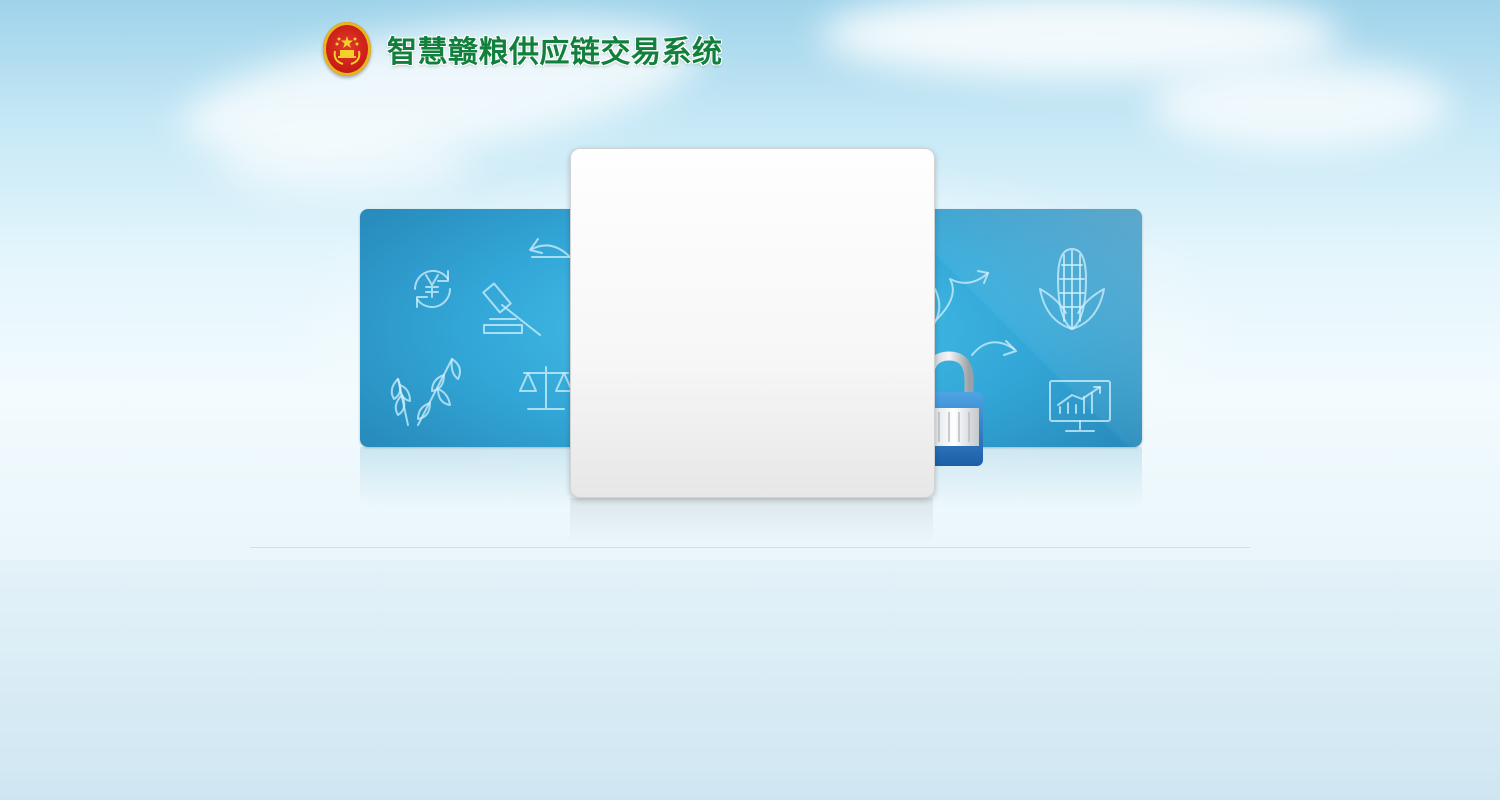 Image resolution: width=1500 pixels, height=800 pixels. Describe the element at coordinates (425, 392) in the screenshot. I see `wheat-icon` at that location.